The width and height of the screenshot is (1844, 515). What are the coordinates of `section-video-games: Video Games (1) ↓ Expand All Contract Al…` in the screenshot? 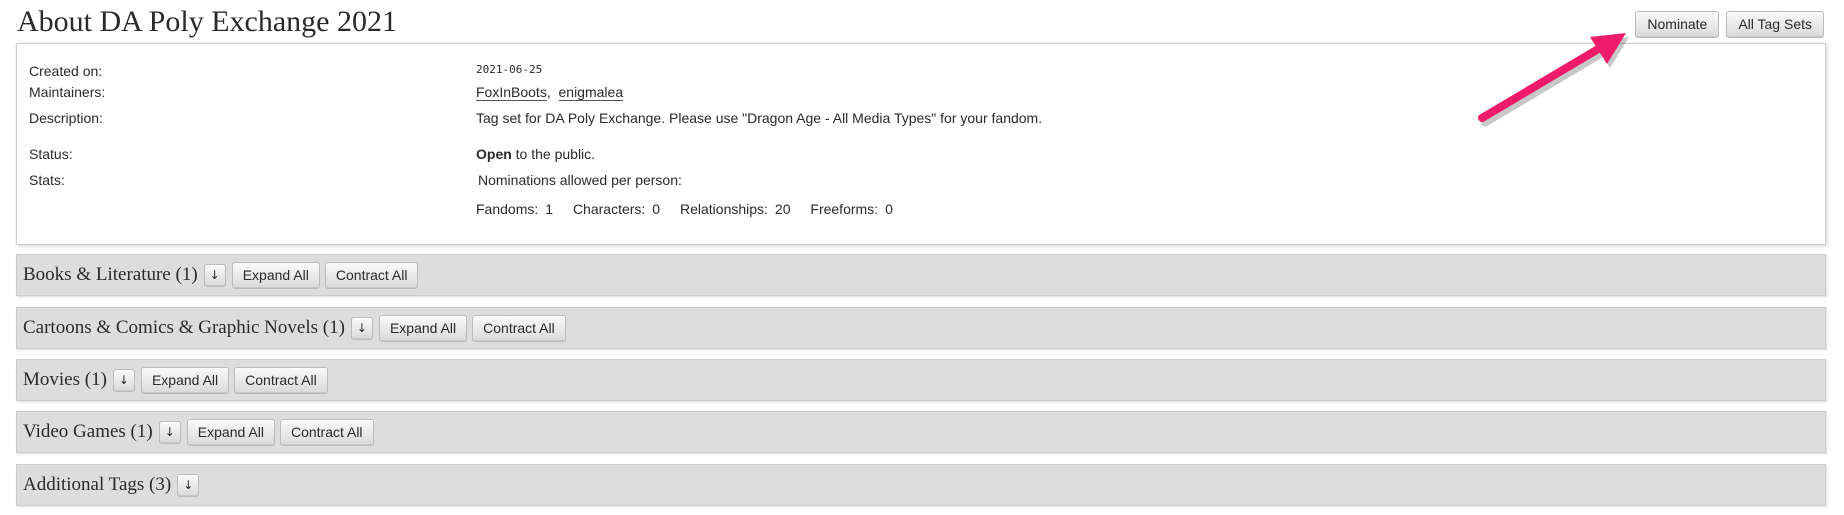 It's located at (921, 432).